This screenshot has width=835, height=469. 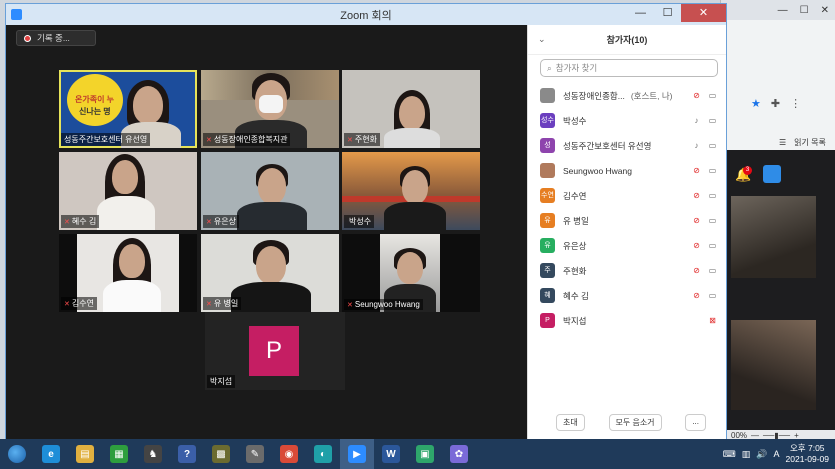 What do you see at coordinates (79, 303) in the screenshot?
I see `tile-name: ✕ 김수연` at bounding box center [79, 303].